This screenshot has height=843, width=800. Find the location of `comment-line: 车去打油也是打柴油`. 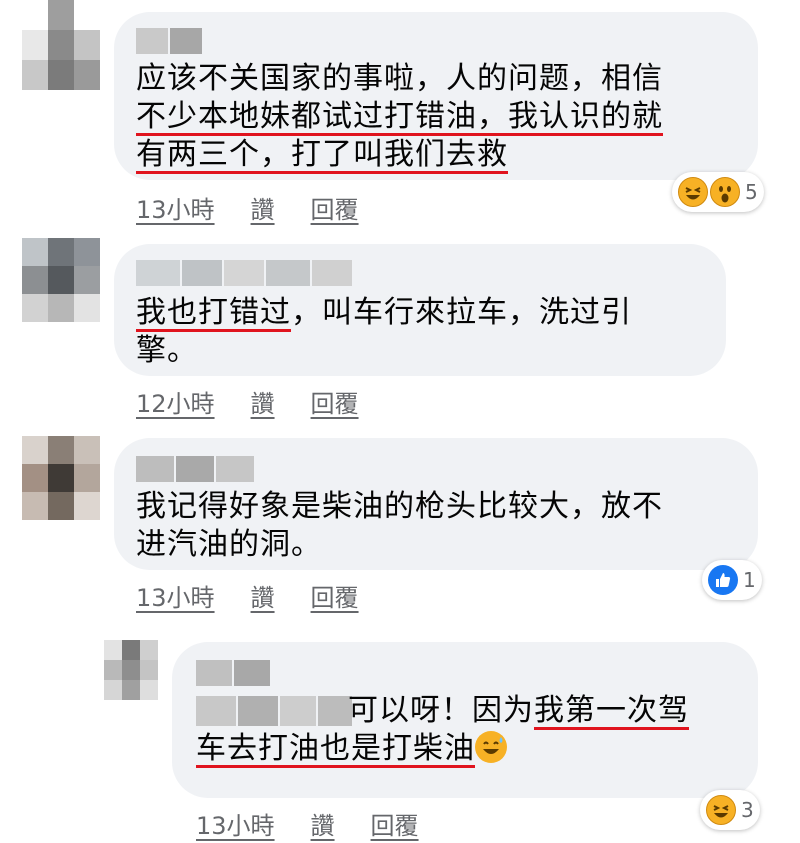

comment-line: 车去打油也是打柴油 is located at coordinates (442, 749).